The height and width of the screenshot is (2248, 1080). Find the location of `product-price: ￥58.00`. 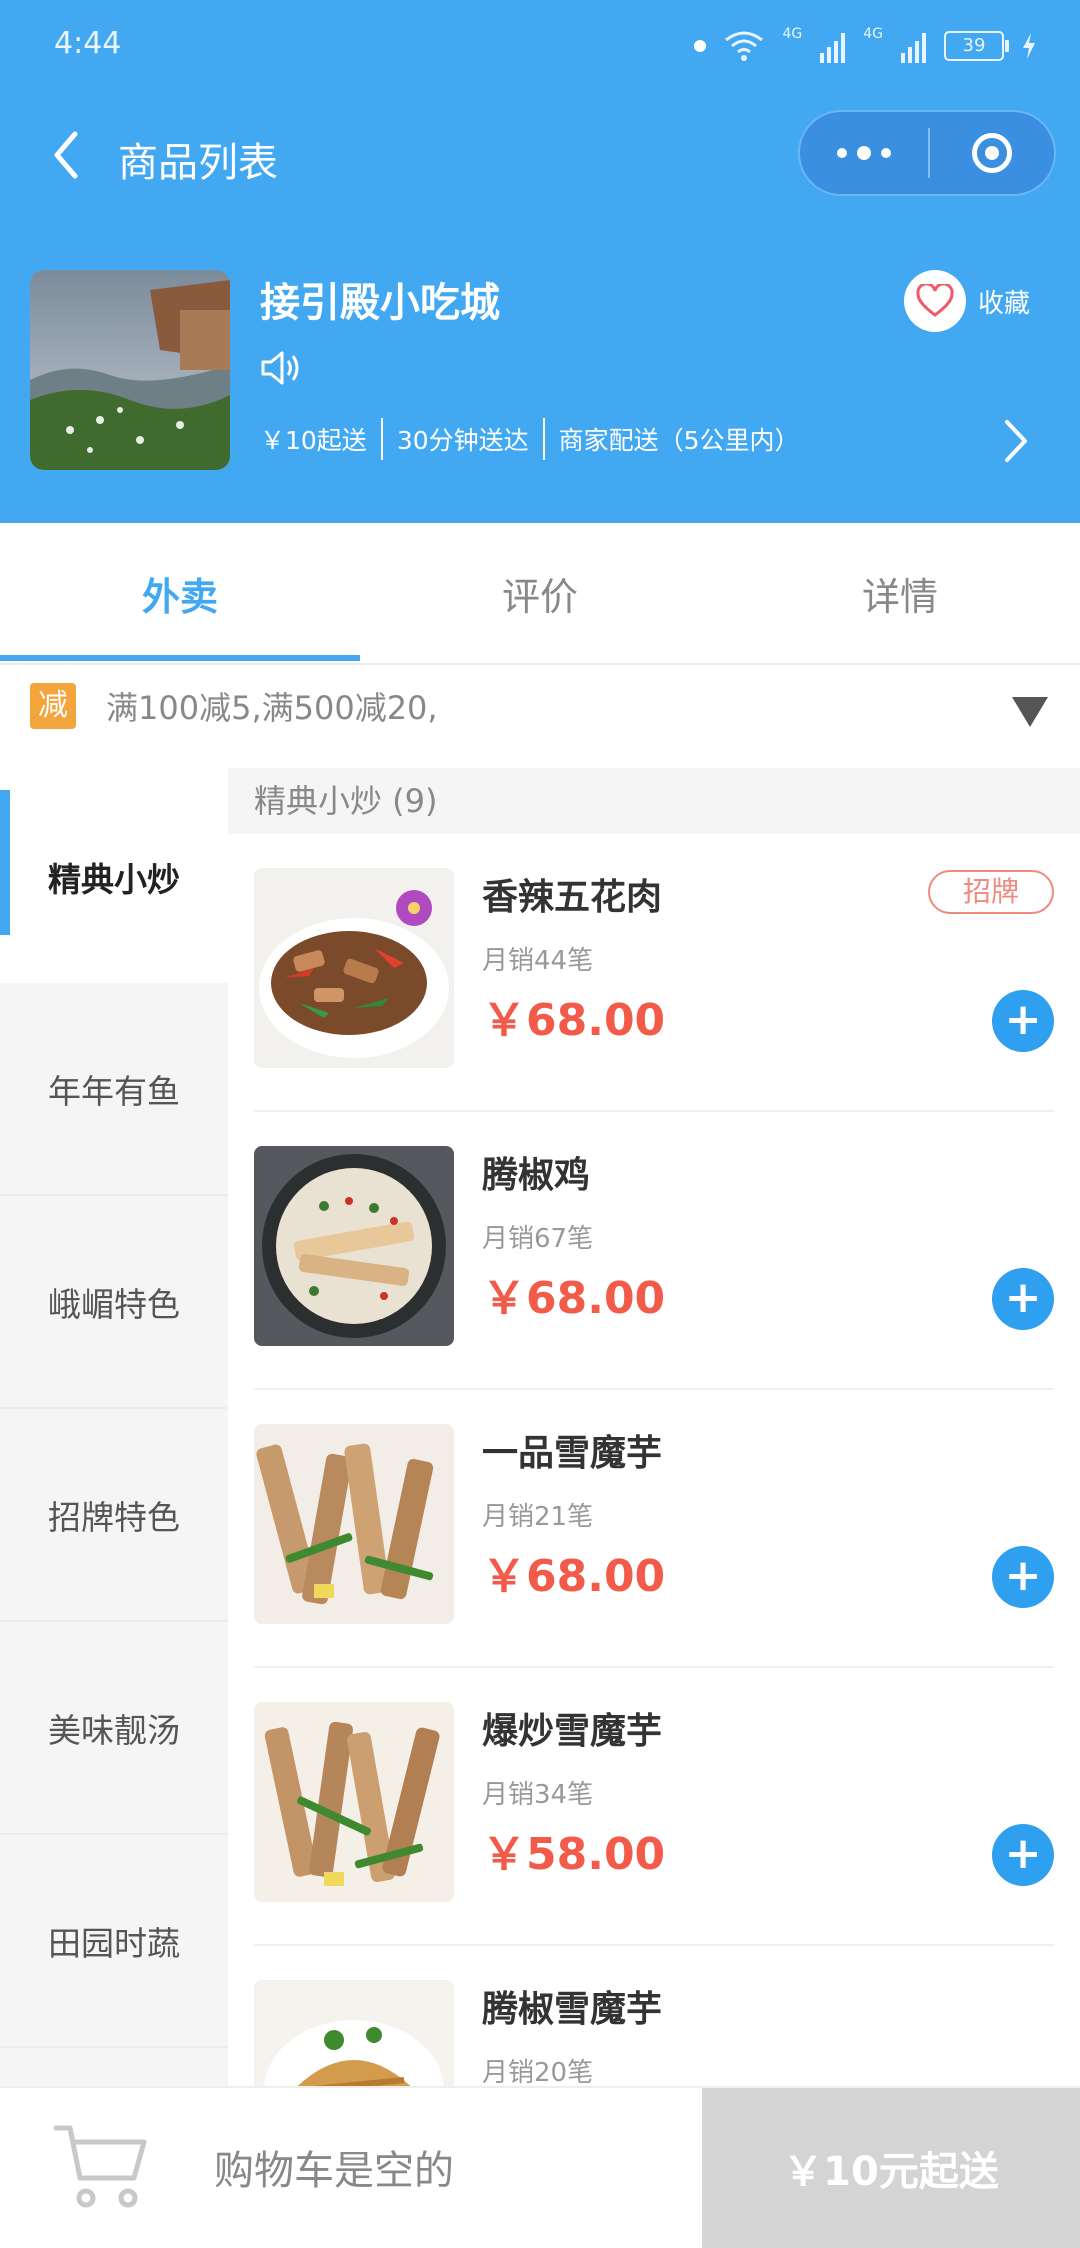

product-price: ￥58.00 is located at coordinates (574, 1854).